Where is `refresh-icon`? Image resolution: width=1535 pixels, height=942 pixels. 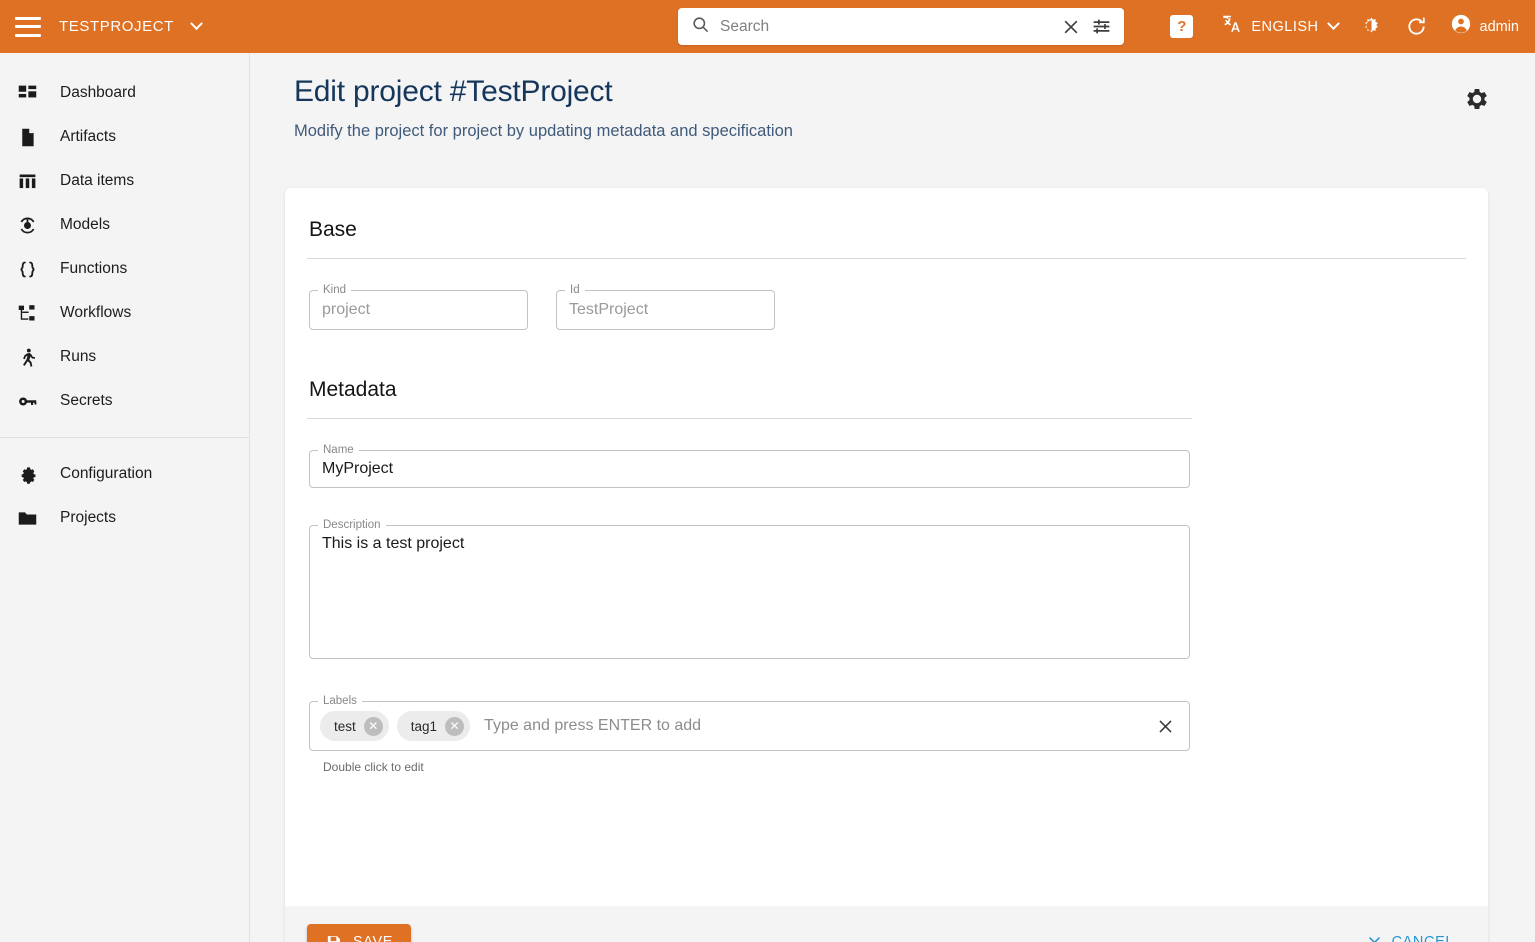
refresh-icon is located at coordinates (1416, 26).